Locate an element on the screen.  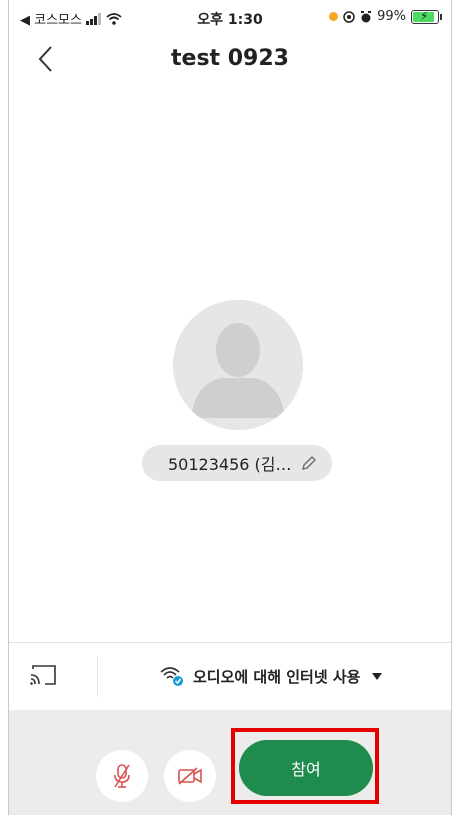
cast-icon is located at coordinates (43, 675).